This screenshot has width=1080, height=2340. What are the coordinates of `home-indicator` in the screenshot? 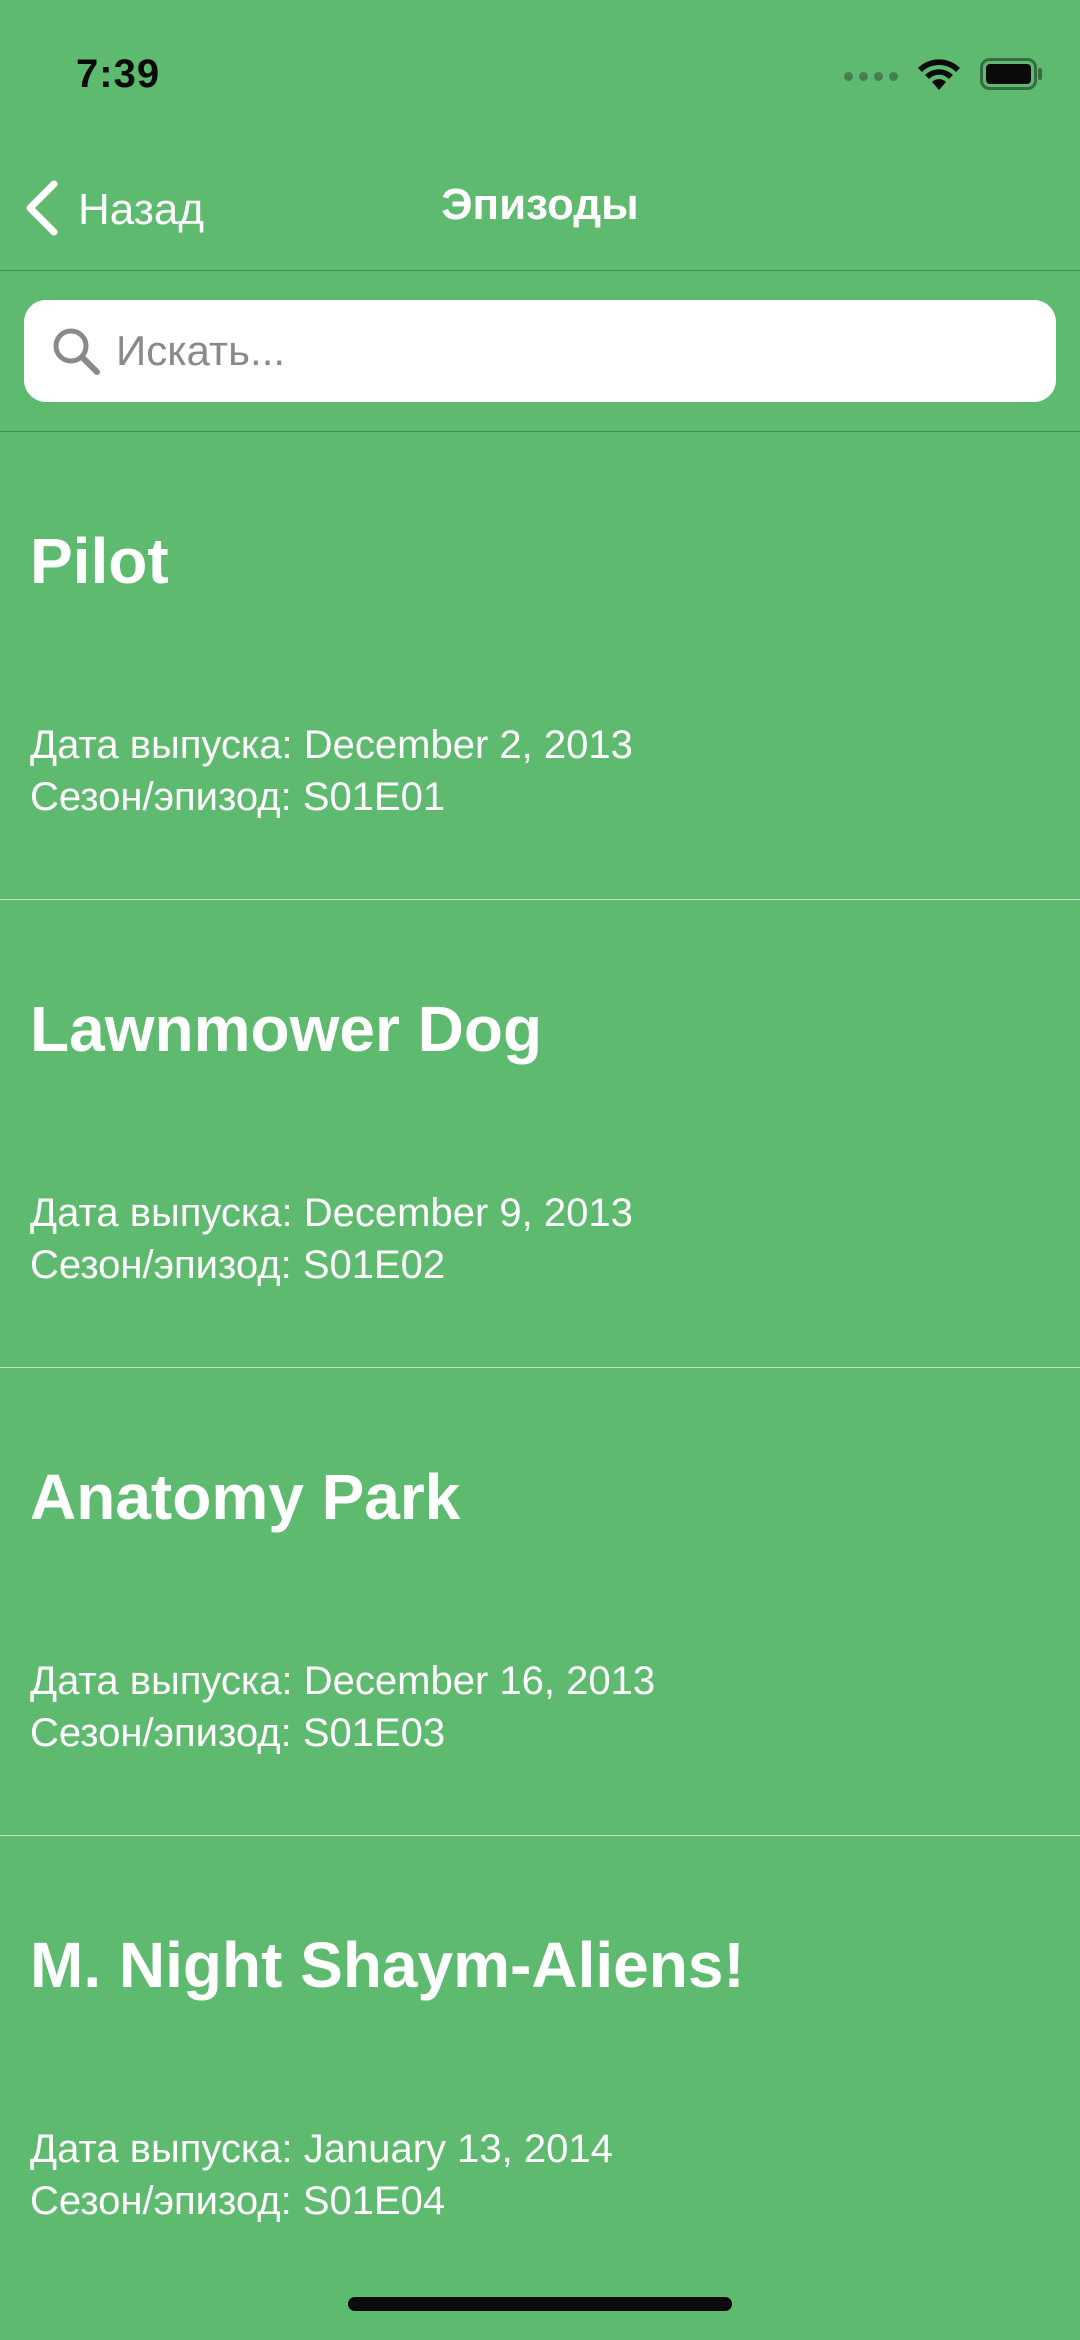 It's located at (540, 2304).